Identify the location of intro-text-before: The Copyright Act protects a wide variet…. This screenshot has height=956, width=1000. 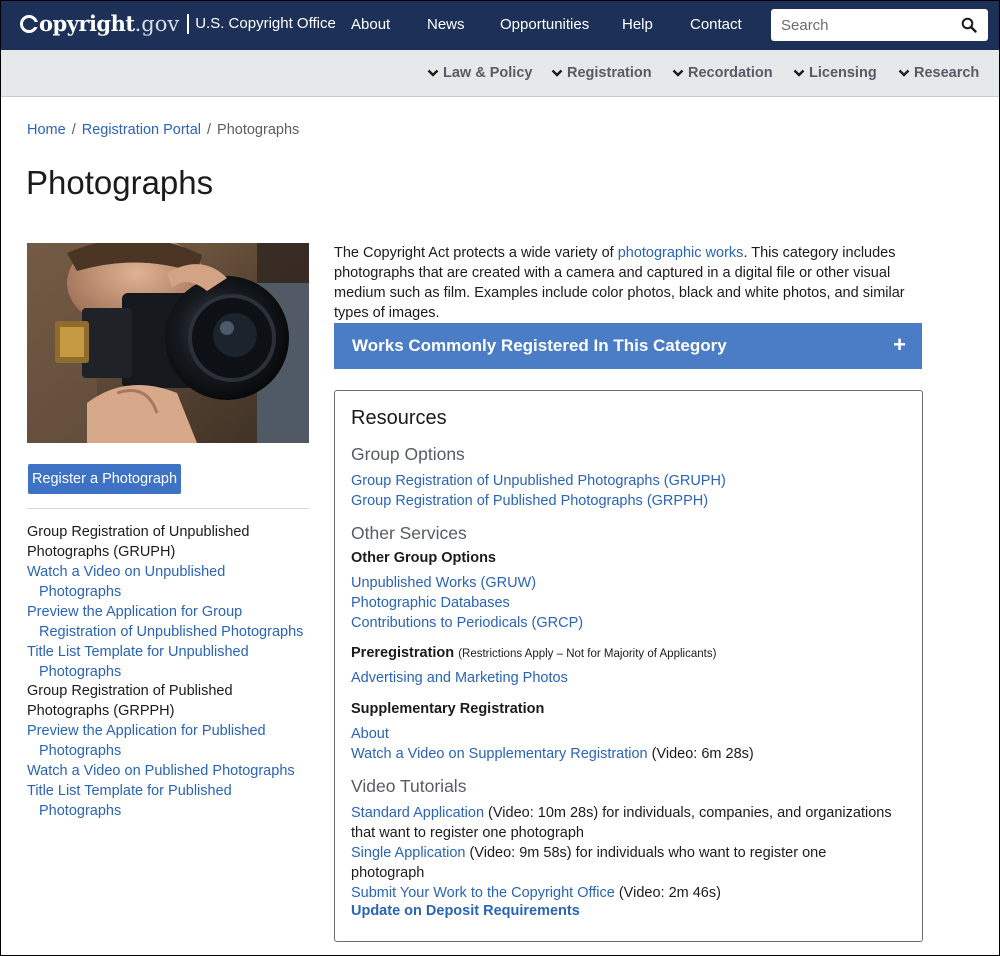
(476, 253).